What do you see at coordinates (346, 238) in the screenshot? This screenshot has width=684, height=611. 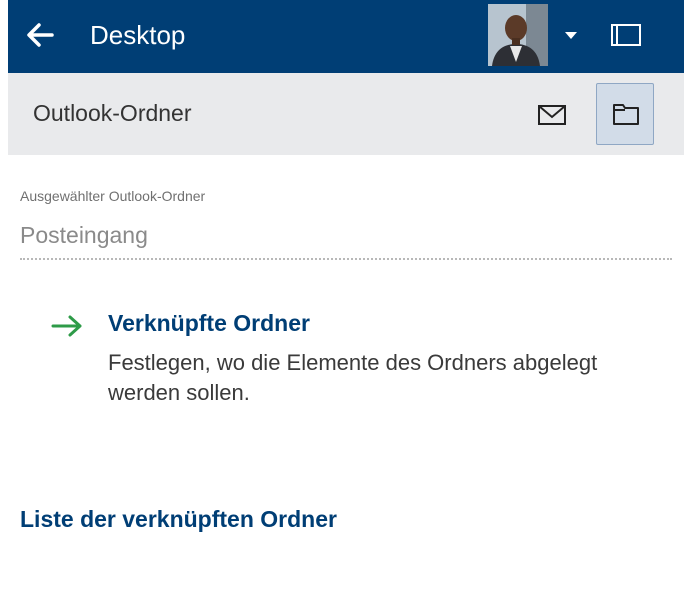 I see `selected-folder-field: Posteingang` at bounding box center [346, 238].